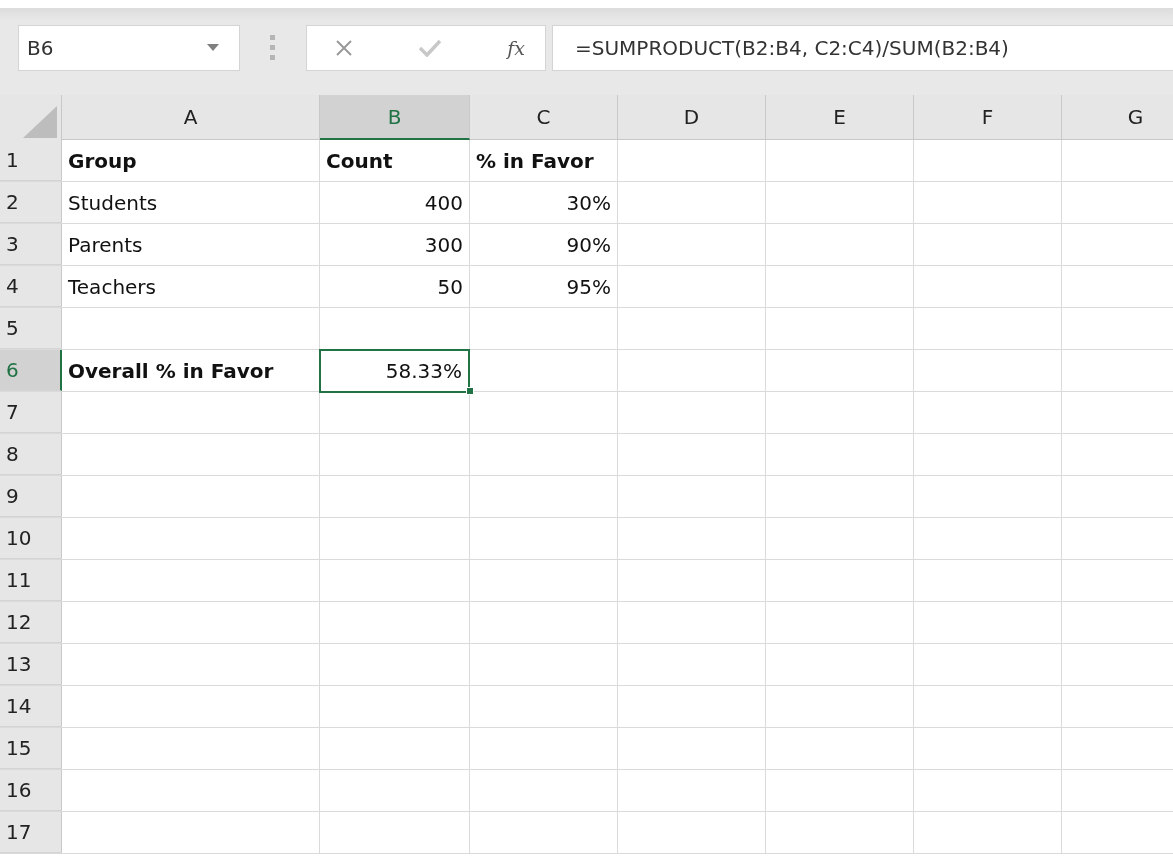 This screenshot has height=856, width=1173. What do you see at coordinates (443, 245) in the screenshot?
I see `table-cell-text: 300` at bounding box center [443, 245].